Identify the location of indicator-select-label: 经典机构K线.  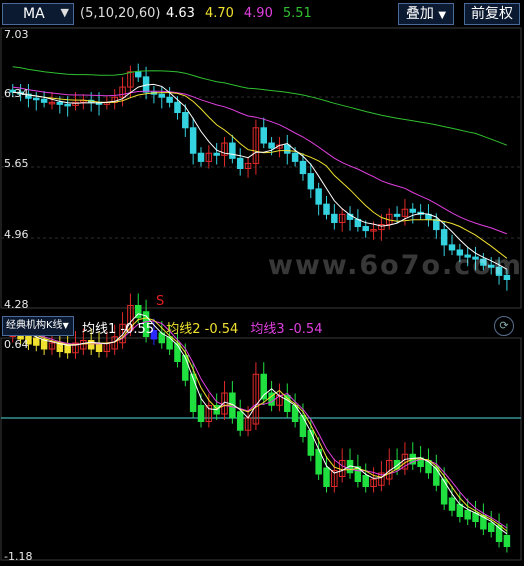
(34, 325).